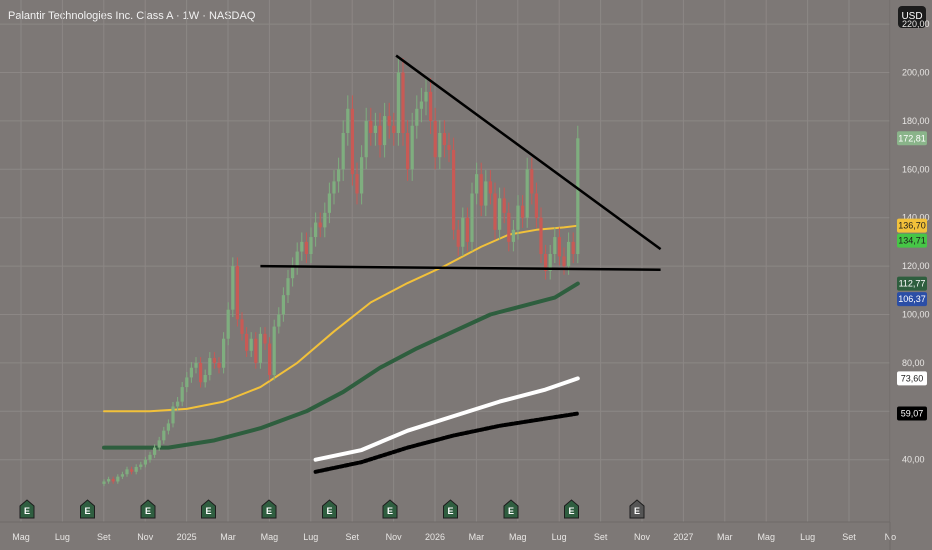 The height and width of the screenshot is (550, 932). I want to click on price-tick-label: 220,00, so click(916, 24).